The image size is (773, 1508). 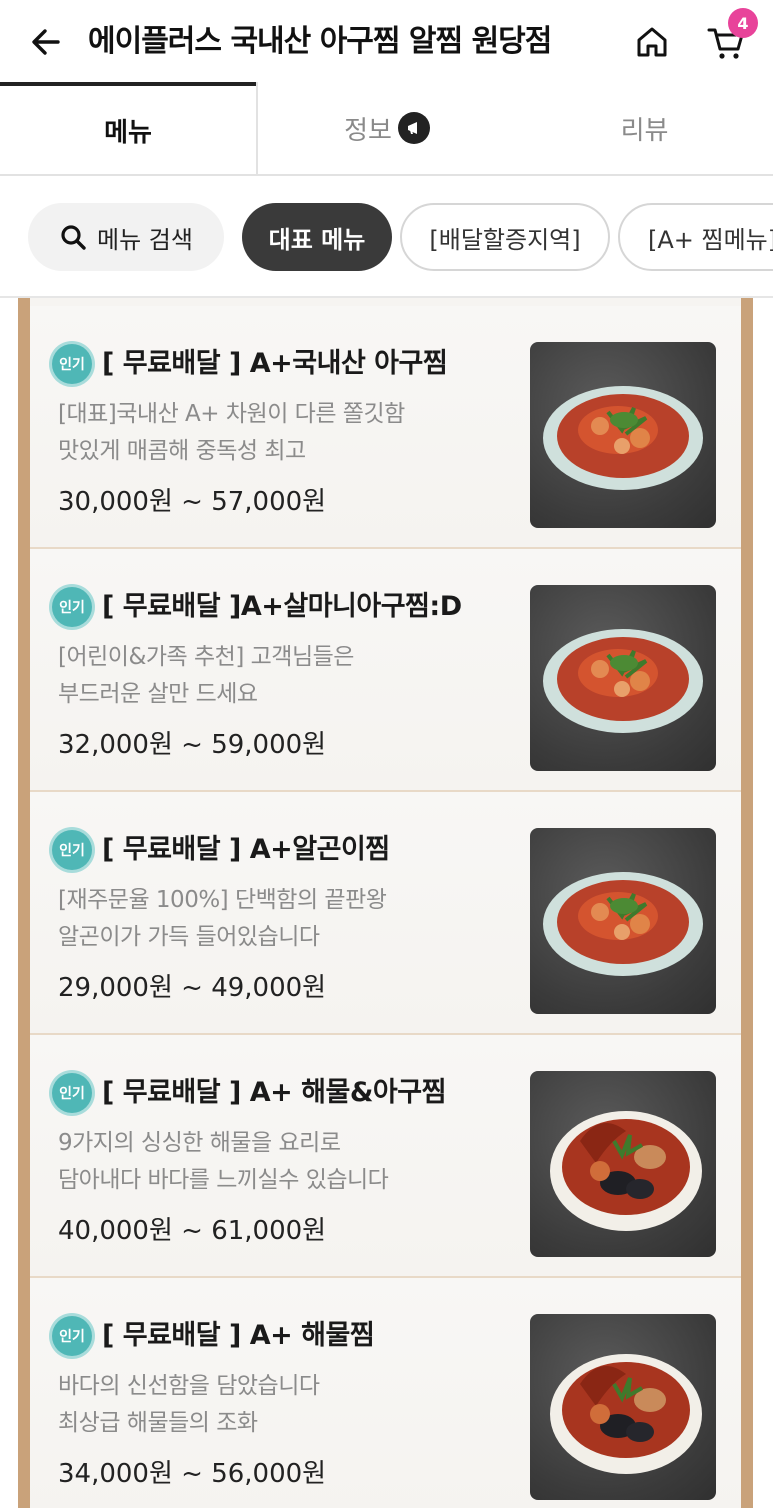 I want to click on menu-item-desc-line: [대표]국내산 A+ 차원이 다른 쫄깃함, so click(x=231, y=414).